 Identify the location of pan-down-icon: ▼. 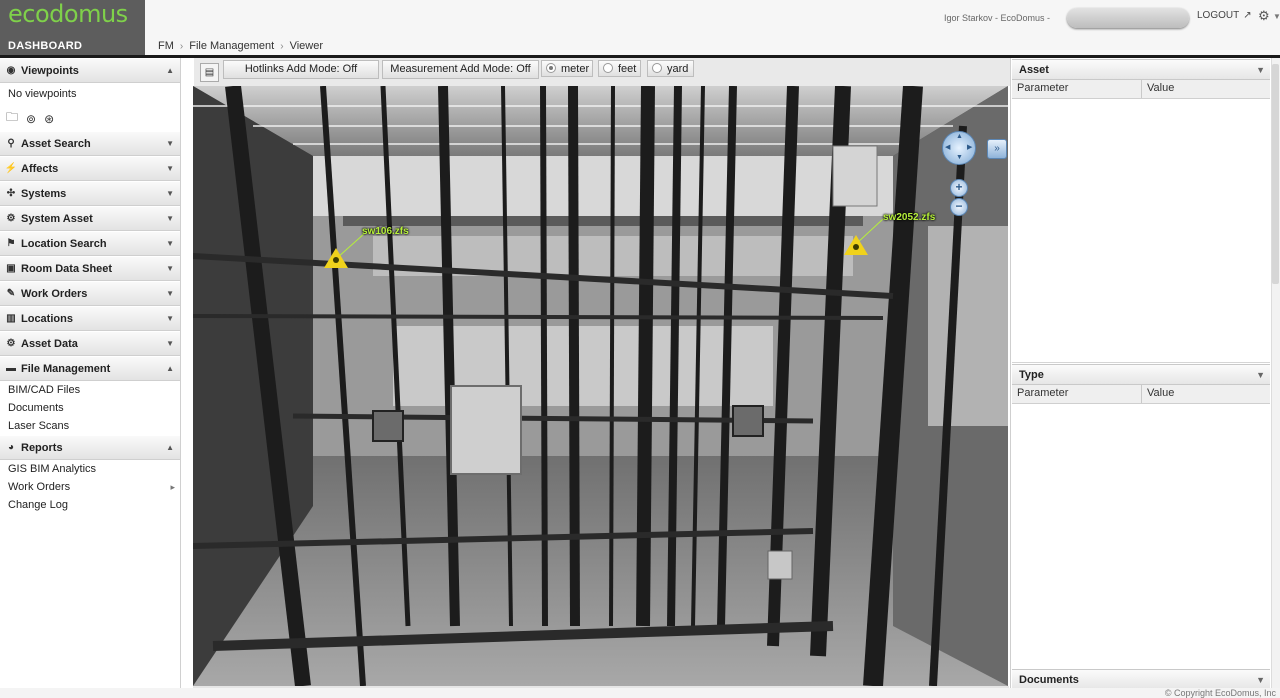
(959, 157).